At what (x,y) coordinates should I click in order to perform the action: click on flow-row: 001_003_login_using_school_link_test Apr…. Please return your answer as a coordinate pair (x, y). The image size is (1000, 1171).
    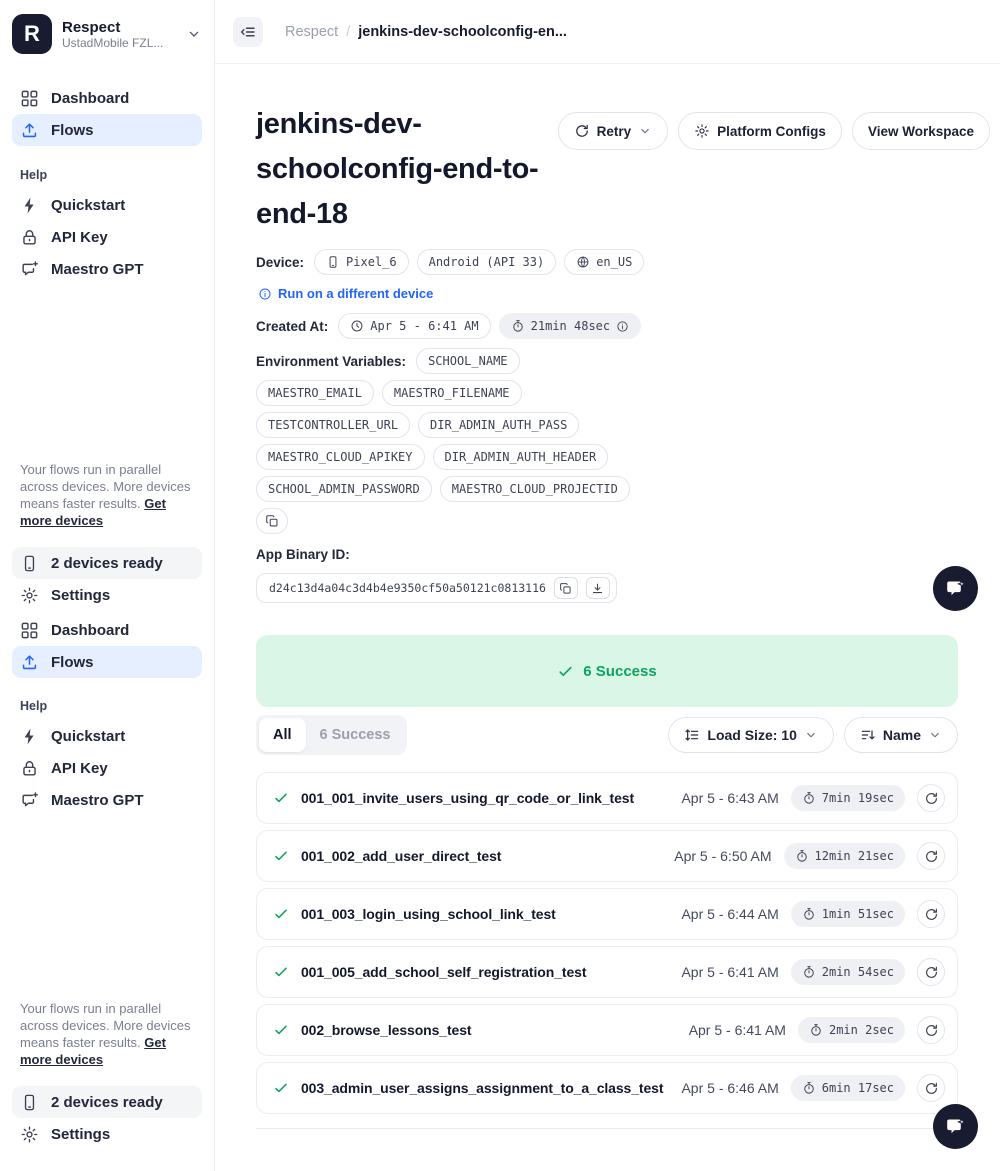
    Looking at the image, I should click on (607, 914).